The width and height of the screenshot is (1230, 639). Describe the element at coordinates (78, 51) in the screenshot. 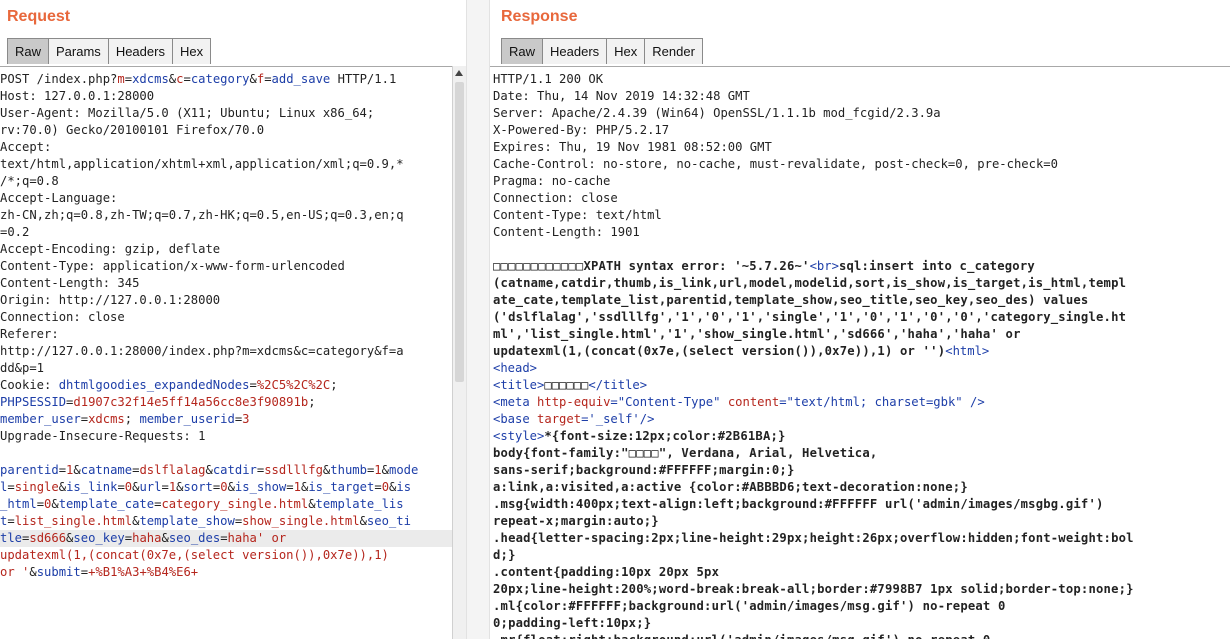

I see `request-tab-params: Params` at that location.